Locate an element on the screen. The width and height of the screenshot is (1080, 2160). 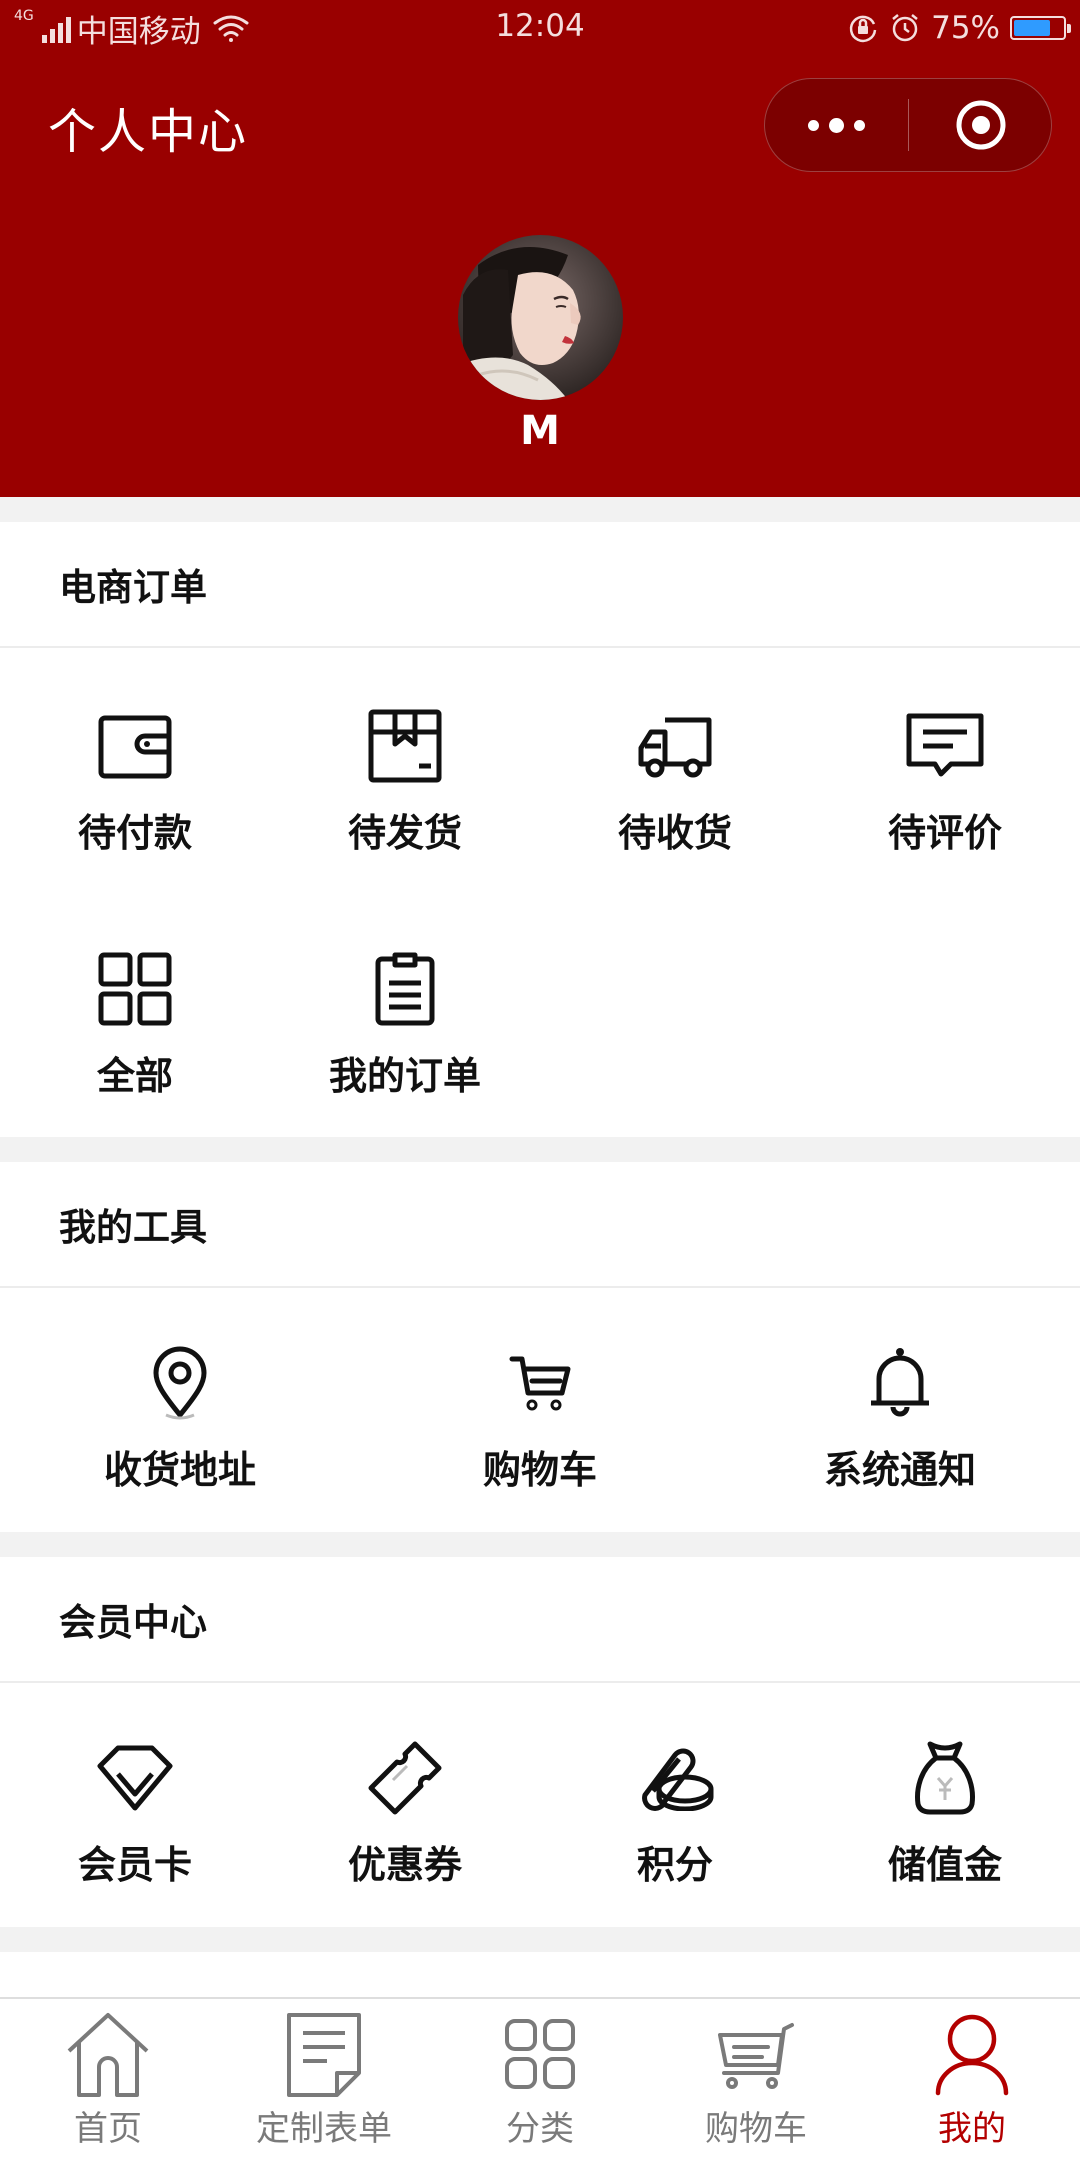
member-coupon: 优惠券 is located at coordinates (405, 1813).